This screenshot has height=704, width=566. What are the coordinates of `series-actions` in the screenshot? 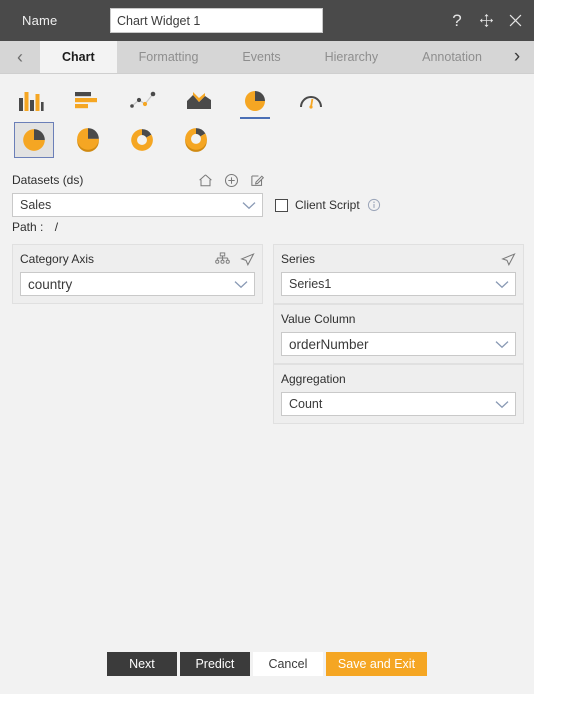 It's located at (508, 259).